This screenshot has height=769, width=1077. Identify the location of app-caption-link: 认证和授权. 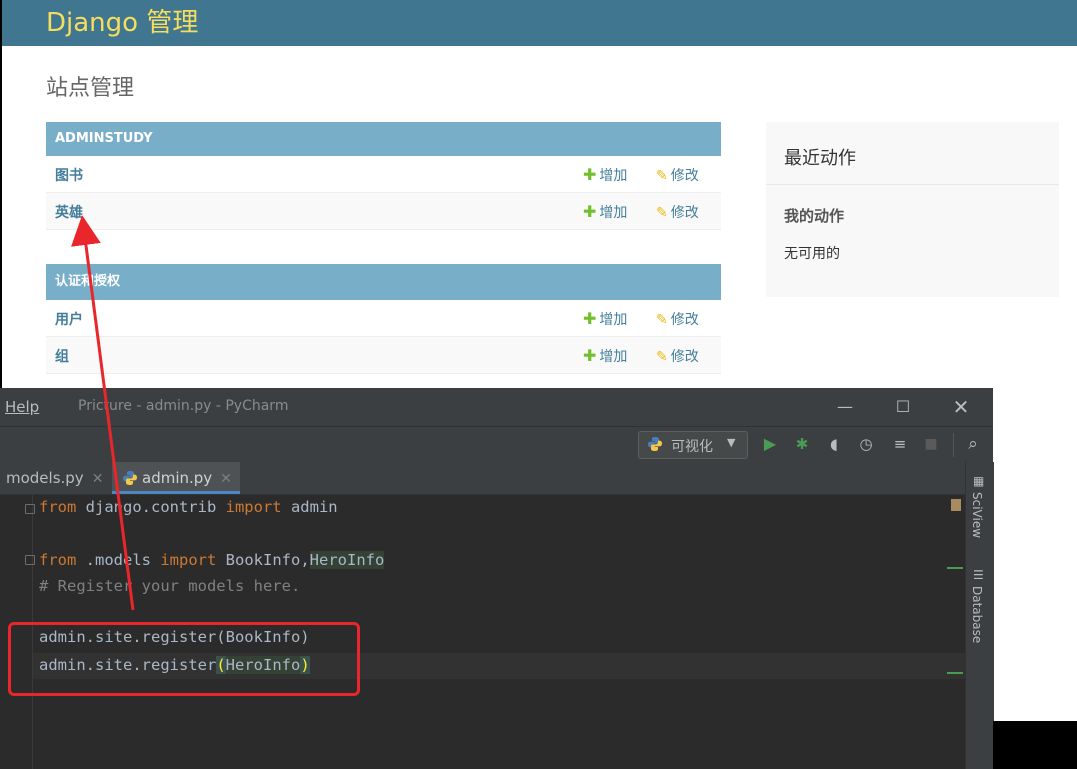
(383, 282).